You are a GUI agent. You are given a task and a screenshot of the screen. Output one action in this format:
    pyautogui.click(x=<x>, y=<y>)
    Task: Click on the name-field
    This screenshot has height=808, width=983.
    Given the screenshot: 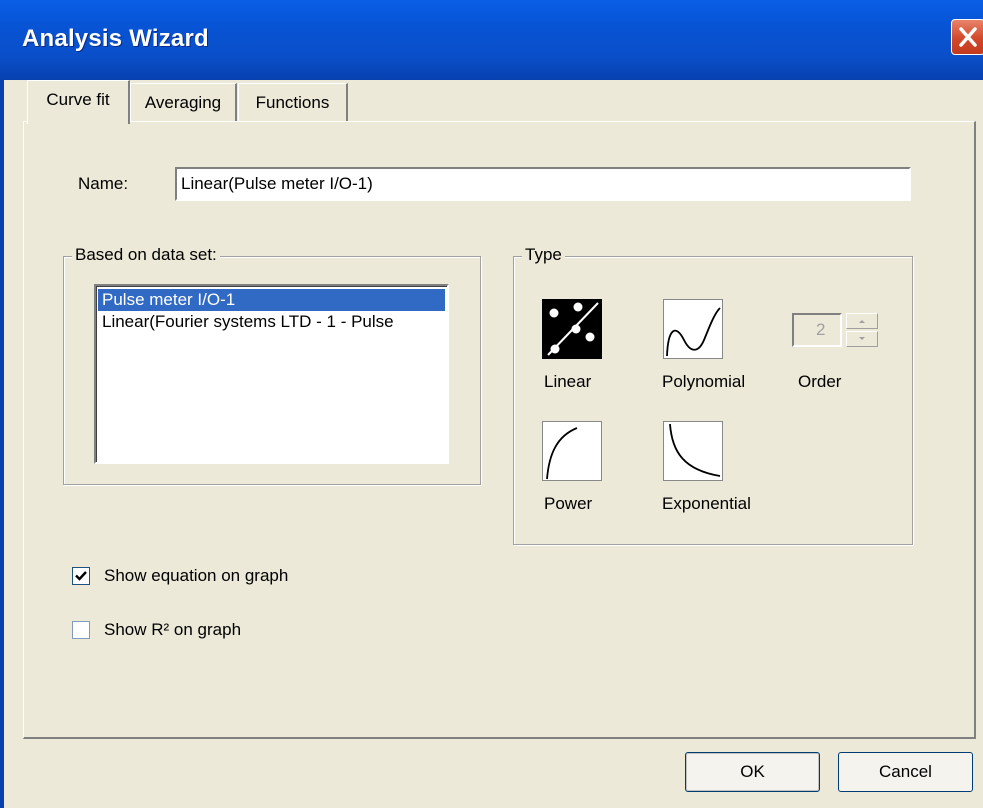 What is the action you would take?
    pyautogui.click(x=543, y=184)
    